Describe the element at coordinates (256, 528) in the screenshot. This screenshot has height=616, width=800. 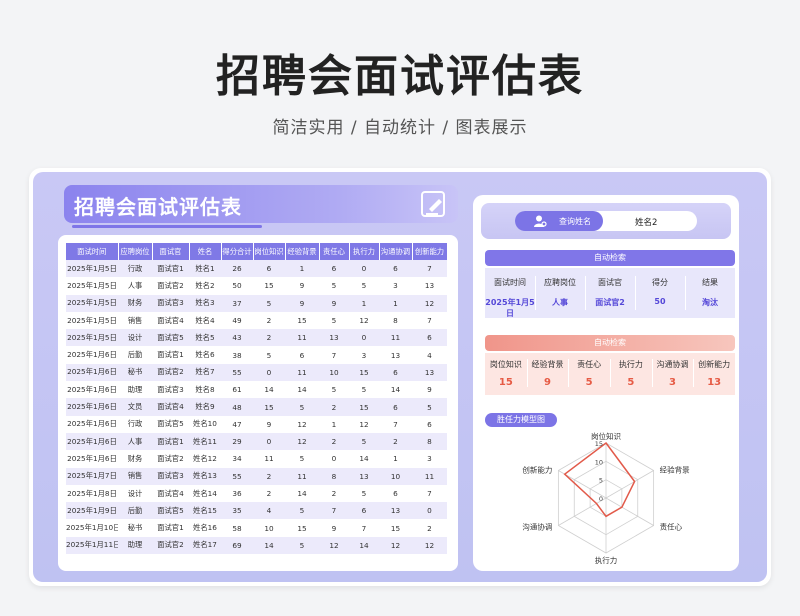
I see `table-row: 2025年1月10日 秘书 面试官1 姓名16 58 10 15 9 7 15 2` at that location.